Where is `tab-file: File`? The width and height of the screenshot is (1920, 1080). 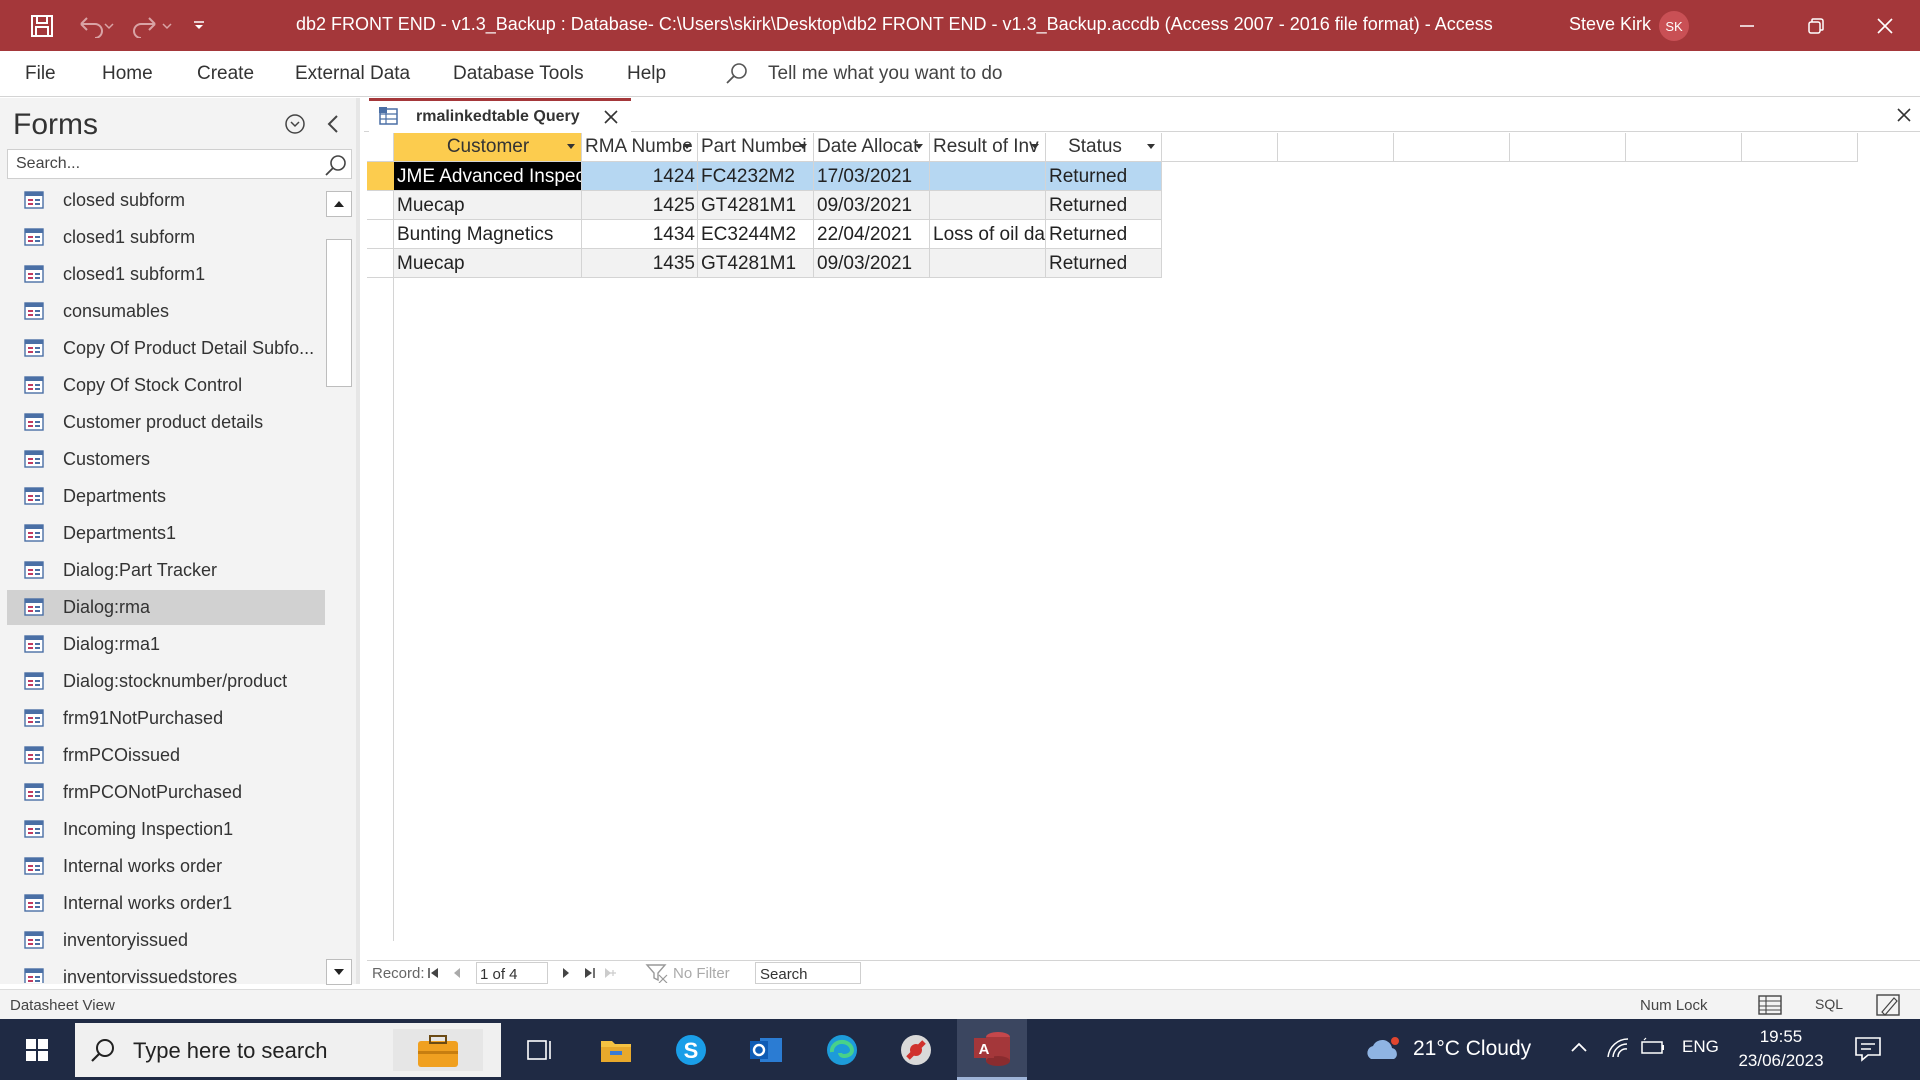
tab-file: File is located at coordinates (40, 74).